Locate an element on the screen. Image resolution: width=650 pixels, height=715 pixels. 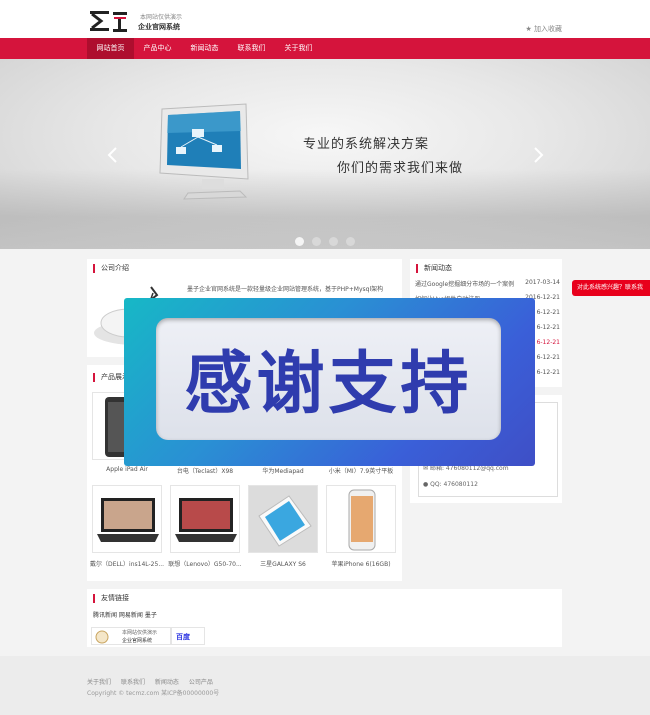
logo-subtitle: 本网站仅供演示 is located at coordinates (161, 17).